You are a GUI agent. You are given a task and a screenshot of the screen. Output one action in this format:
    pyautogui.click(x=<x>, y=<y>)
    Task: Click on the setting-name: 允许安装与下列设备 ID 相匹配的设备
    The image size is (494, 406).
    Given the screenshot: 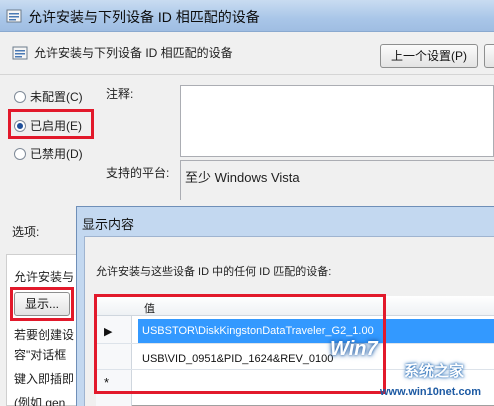 What is the action you would take?
    pyautogui.click(x=133, y=53)
    